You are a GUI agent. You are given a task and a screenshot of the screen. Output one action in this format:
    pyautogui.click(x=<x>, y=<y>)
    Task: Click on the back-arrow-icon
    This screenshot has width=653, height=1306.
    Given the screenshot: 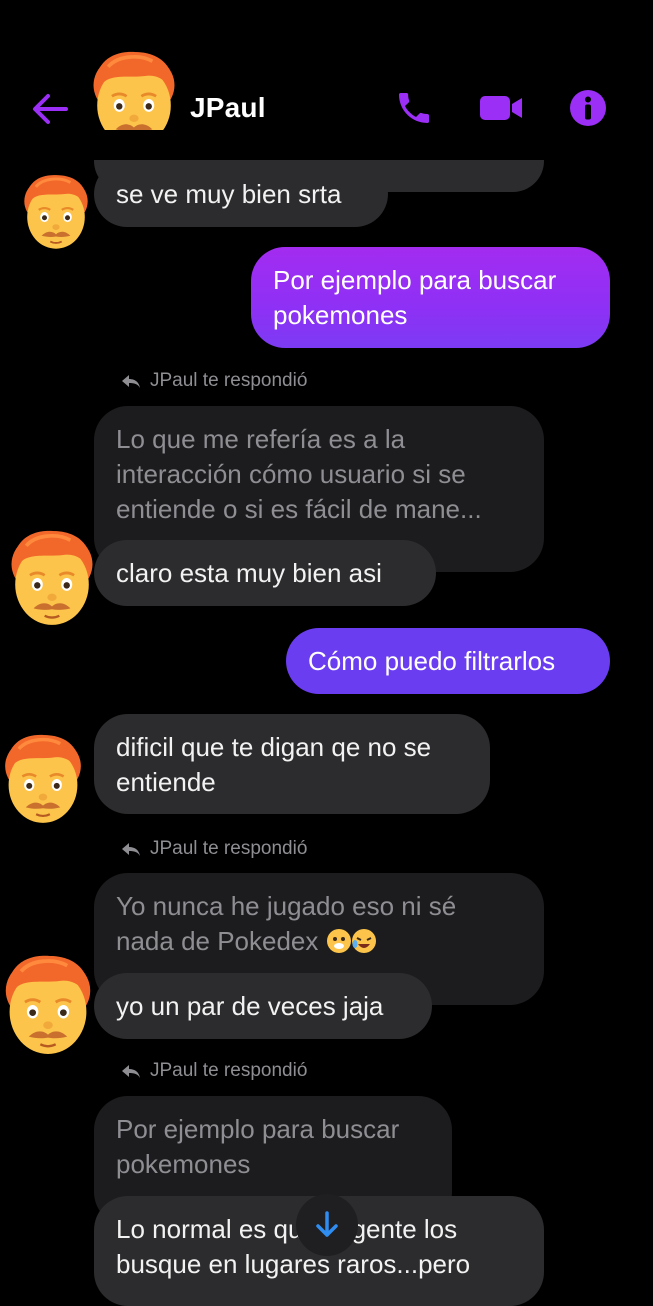 What is the action you would take?
    pyautogui.click(x=50, y=109)
    